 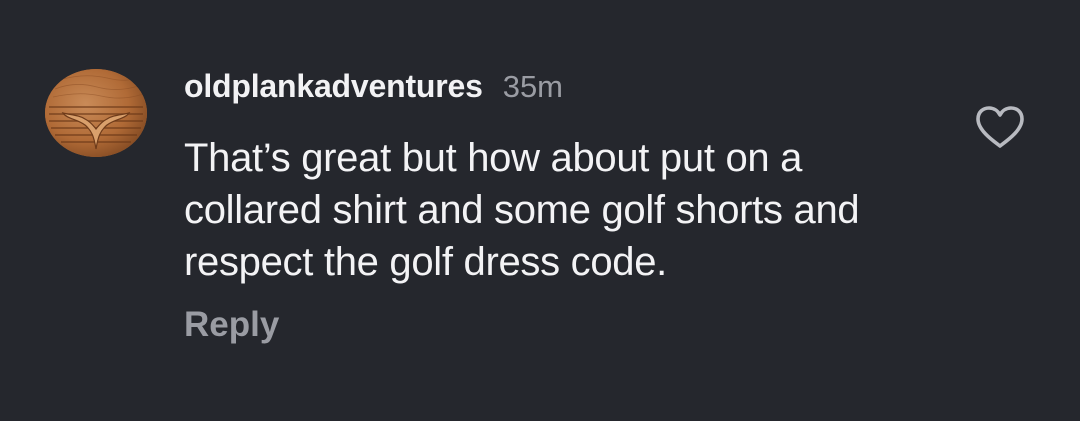 What do you see at coordinates (533, 86) in the screenshot?
I see `timestamp: 35m` at bounding box center [533, 86].